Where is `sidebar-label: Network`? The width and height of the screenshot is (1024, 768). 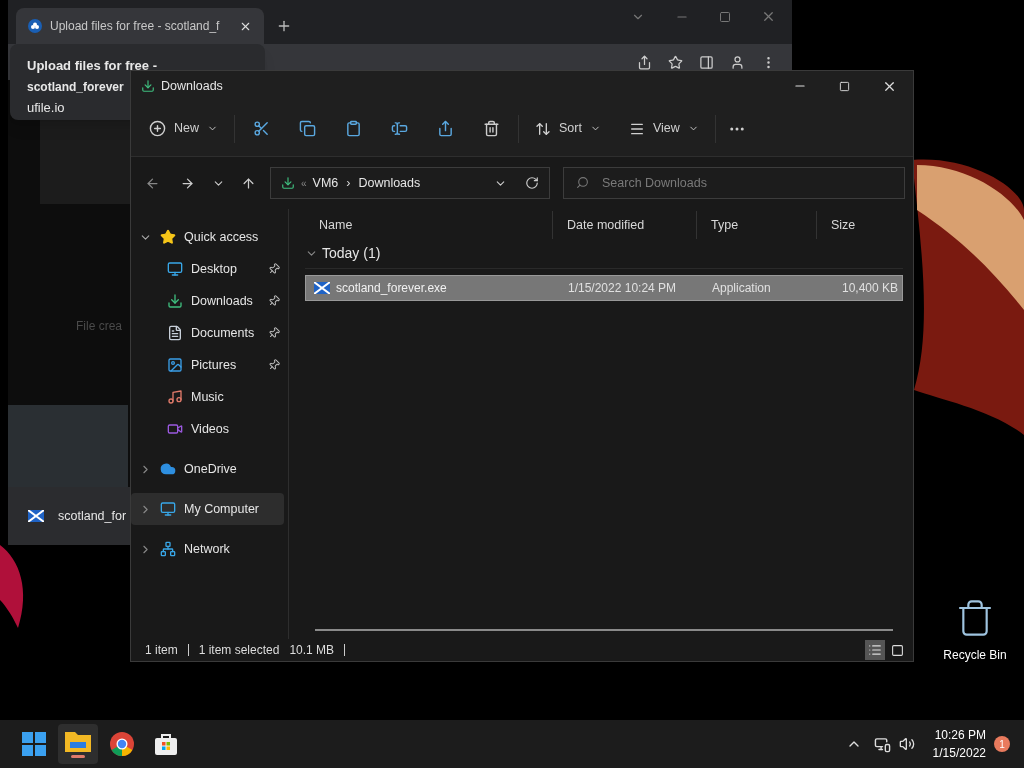 sidebar-label: Network is located at coordinates (207, 549).